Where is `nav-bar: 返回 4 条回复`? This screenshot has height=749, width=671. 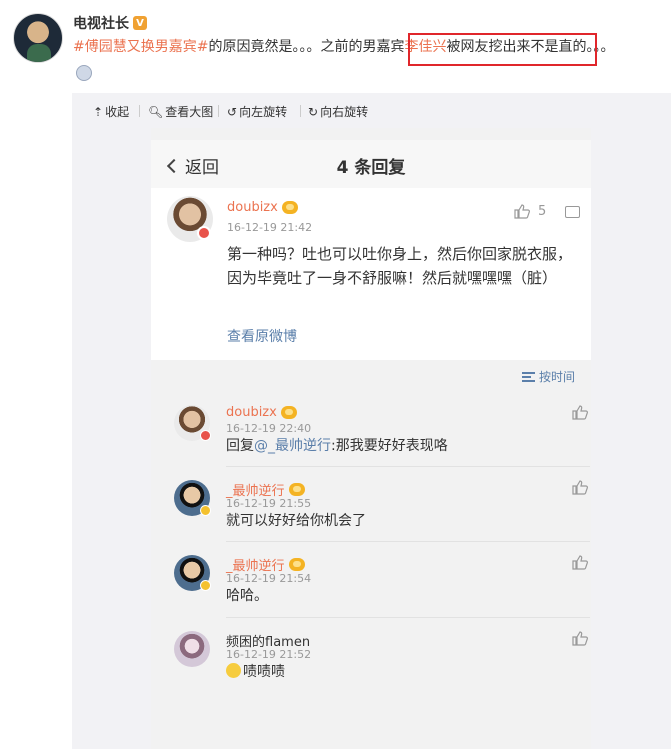 nav-bar: 返回 4 条回复 is located at coordinates (371, 164).